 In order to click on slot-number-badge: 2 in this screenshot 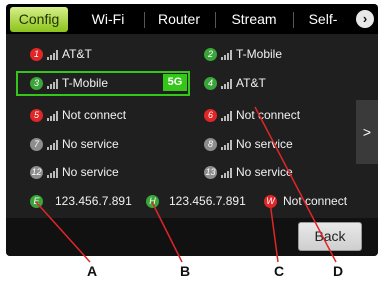, I will do `click(210, 55)`.